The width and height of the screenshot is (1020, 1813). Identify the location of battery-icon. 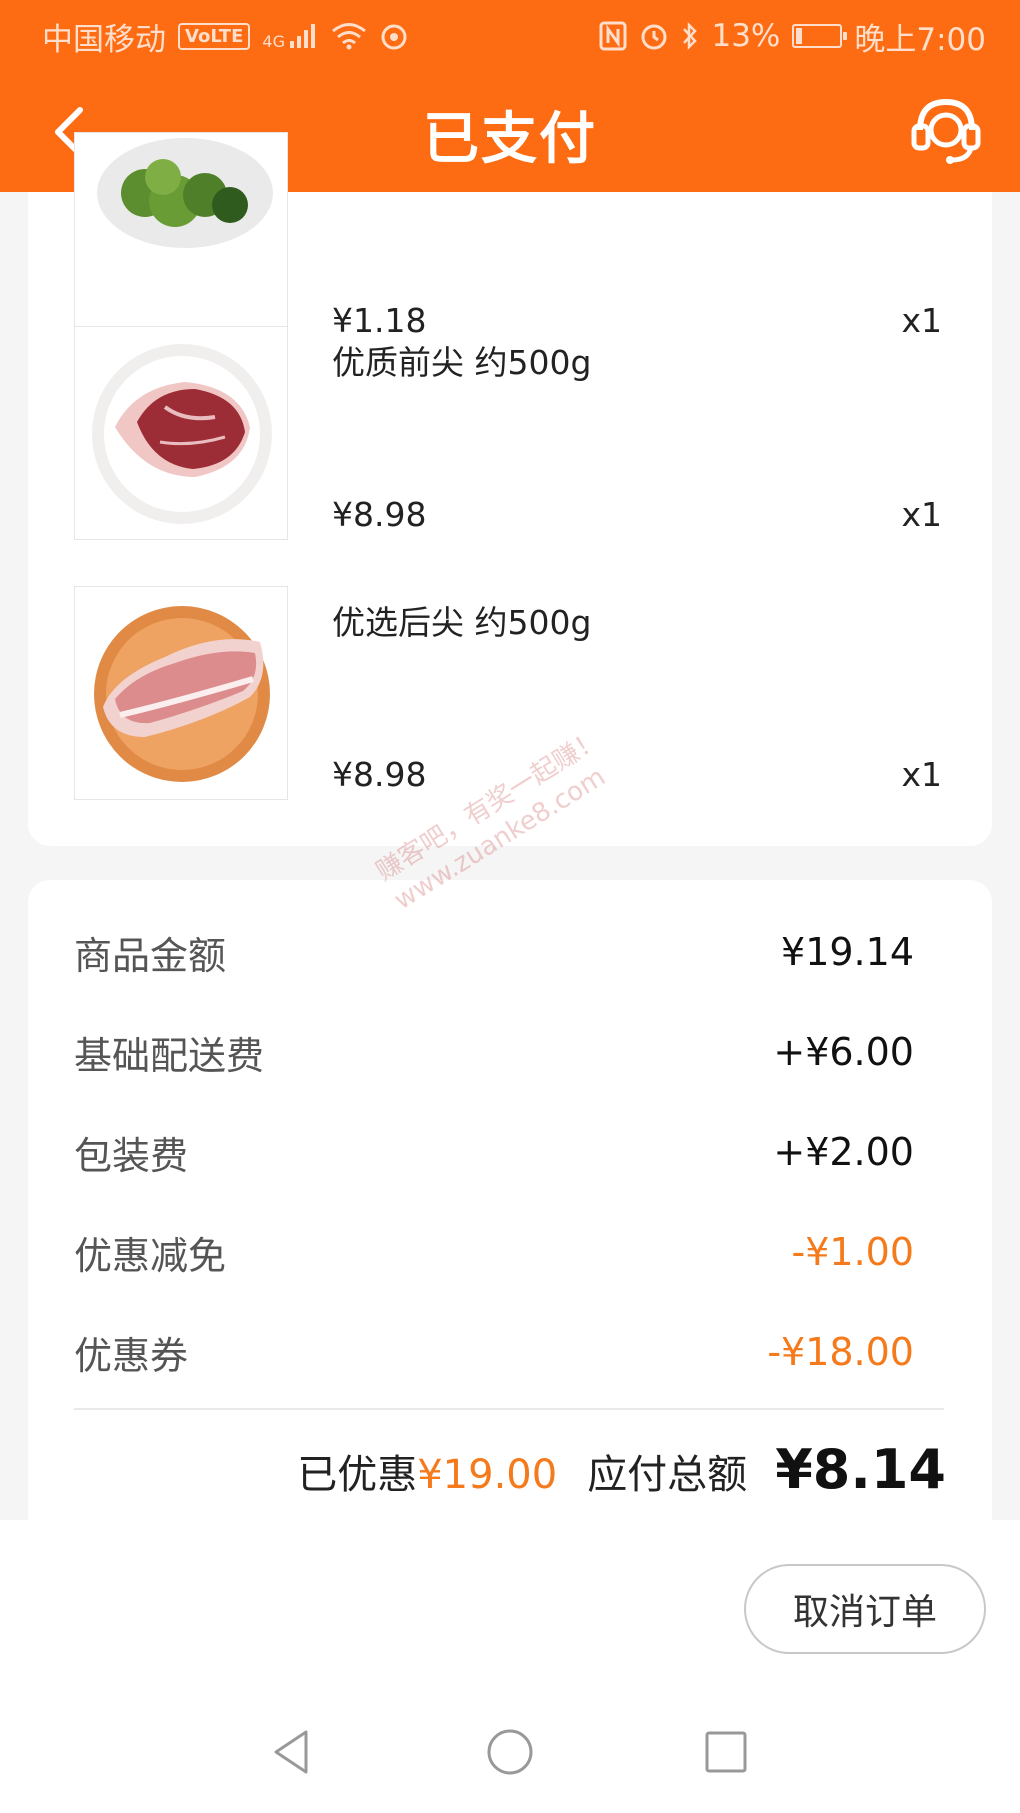
(820, 36).